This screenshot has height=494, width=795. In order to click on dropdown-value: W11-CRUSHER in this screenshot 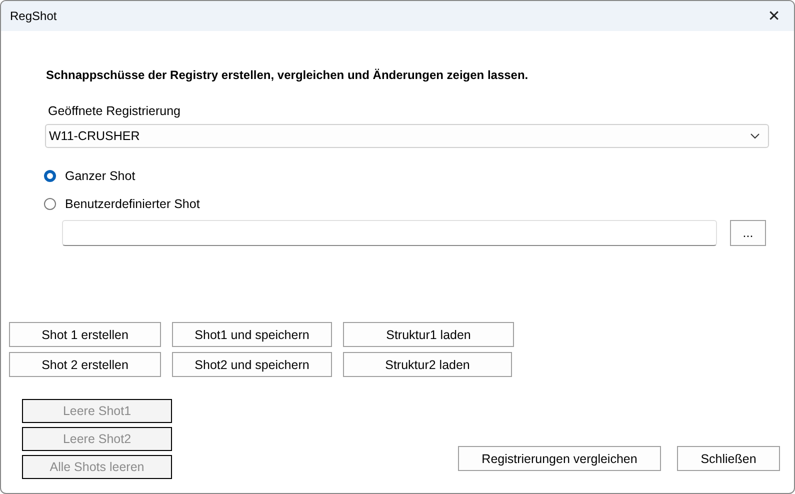, I will do `click(94, 136)`.